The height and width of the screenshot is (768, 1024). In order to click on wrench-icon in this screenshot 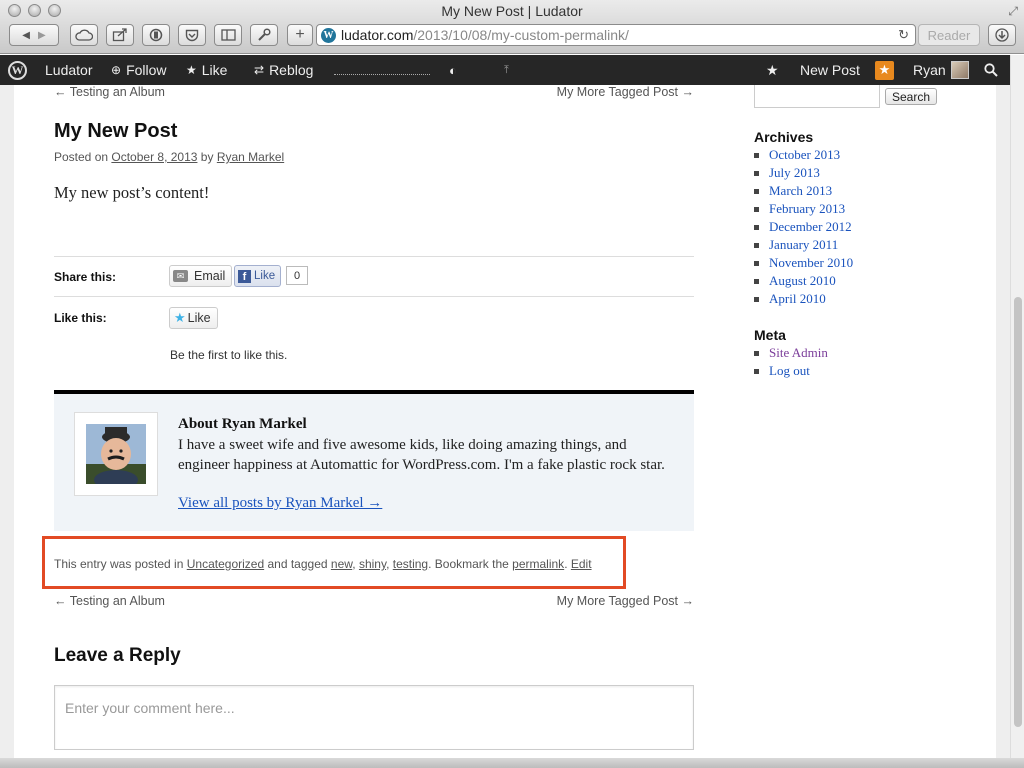, I will do `click(264, 34)`.